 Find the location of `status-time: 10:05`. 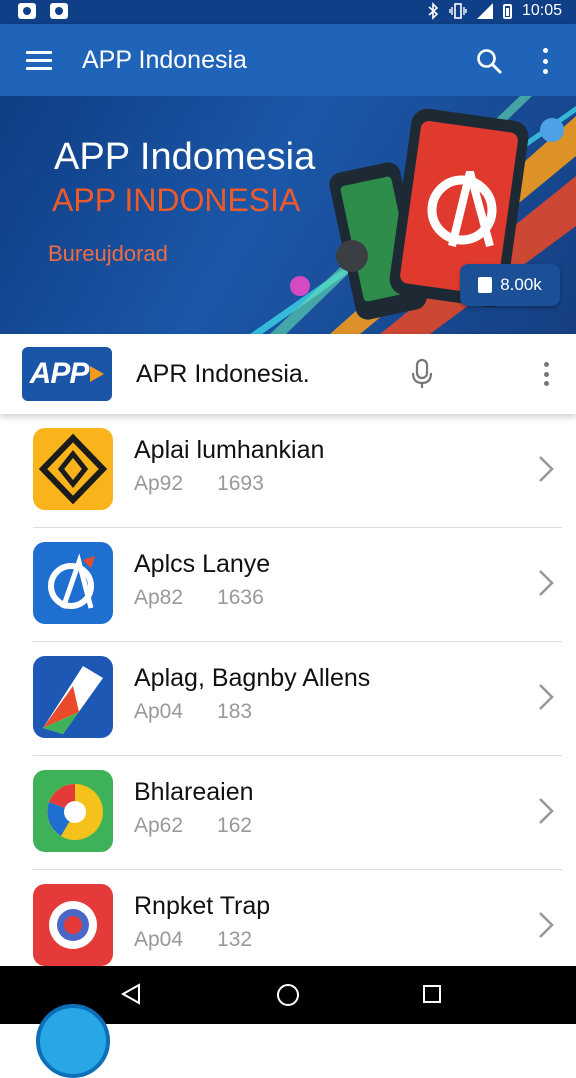

status-time: 10:05 is located at coordinates (541, 10).